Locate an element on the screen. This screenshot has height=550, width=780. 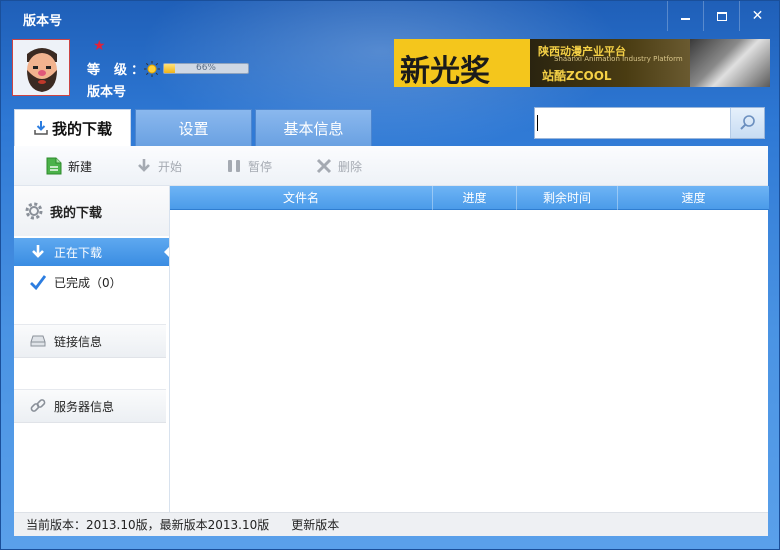
sidebar-header: 我的下载 is located at coordinates (91, 211).